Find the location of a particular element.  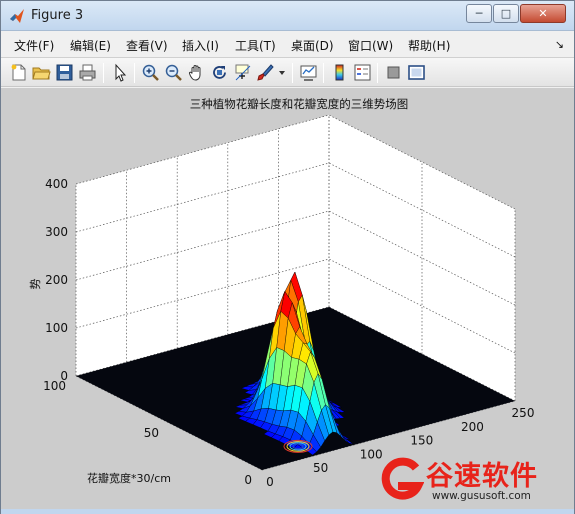

open-folder-icon is located at coordinates (41, 72).